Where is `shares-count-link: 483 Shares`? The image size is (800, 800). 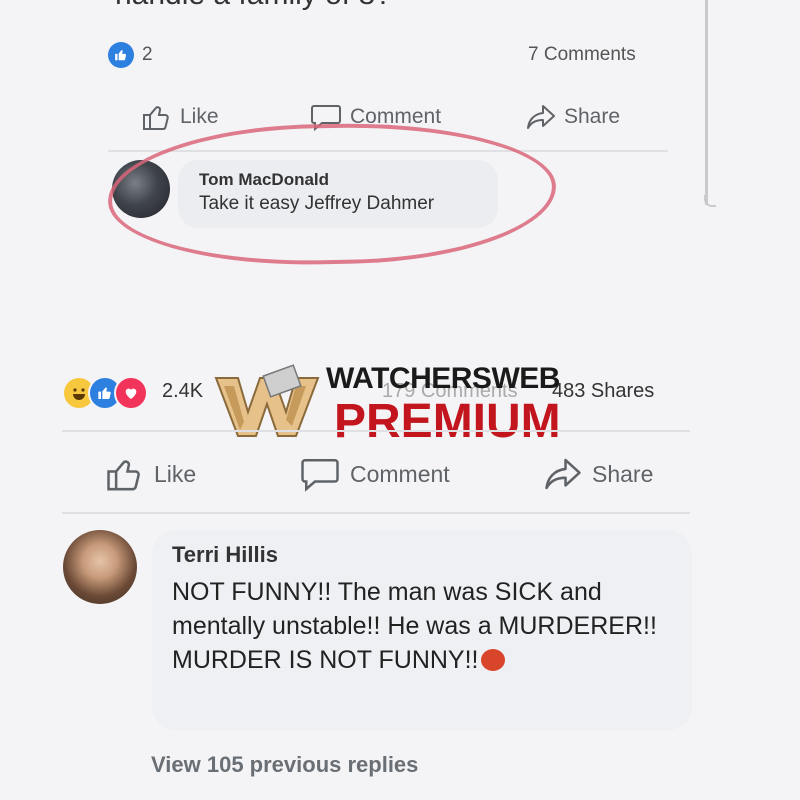 shares-count-link: 483 Shares is located at coordinates (603, 391).